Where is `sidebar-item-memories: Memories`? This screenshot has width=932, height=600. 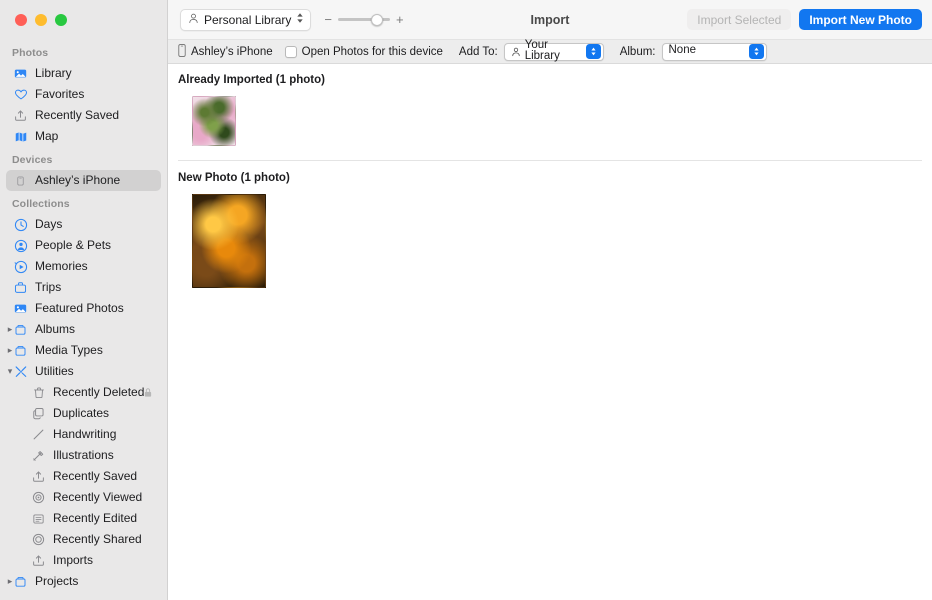
sidebar-item-memories: Memories is located at coordinates (83, 266).